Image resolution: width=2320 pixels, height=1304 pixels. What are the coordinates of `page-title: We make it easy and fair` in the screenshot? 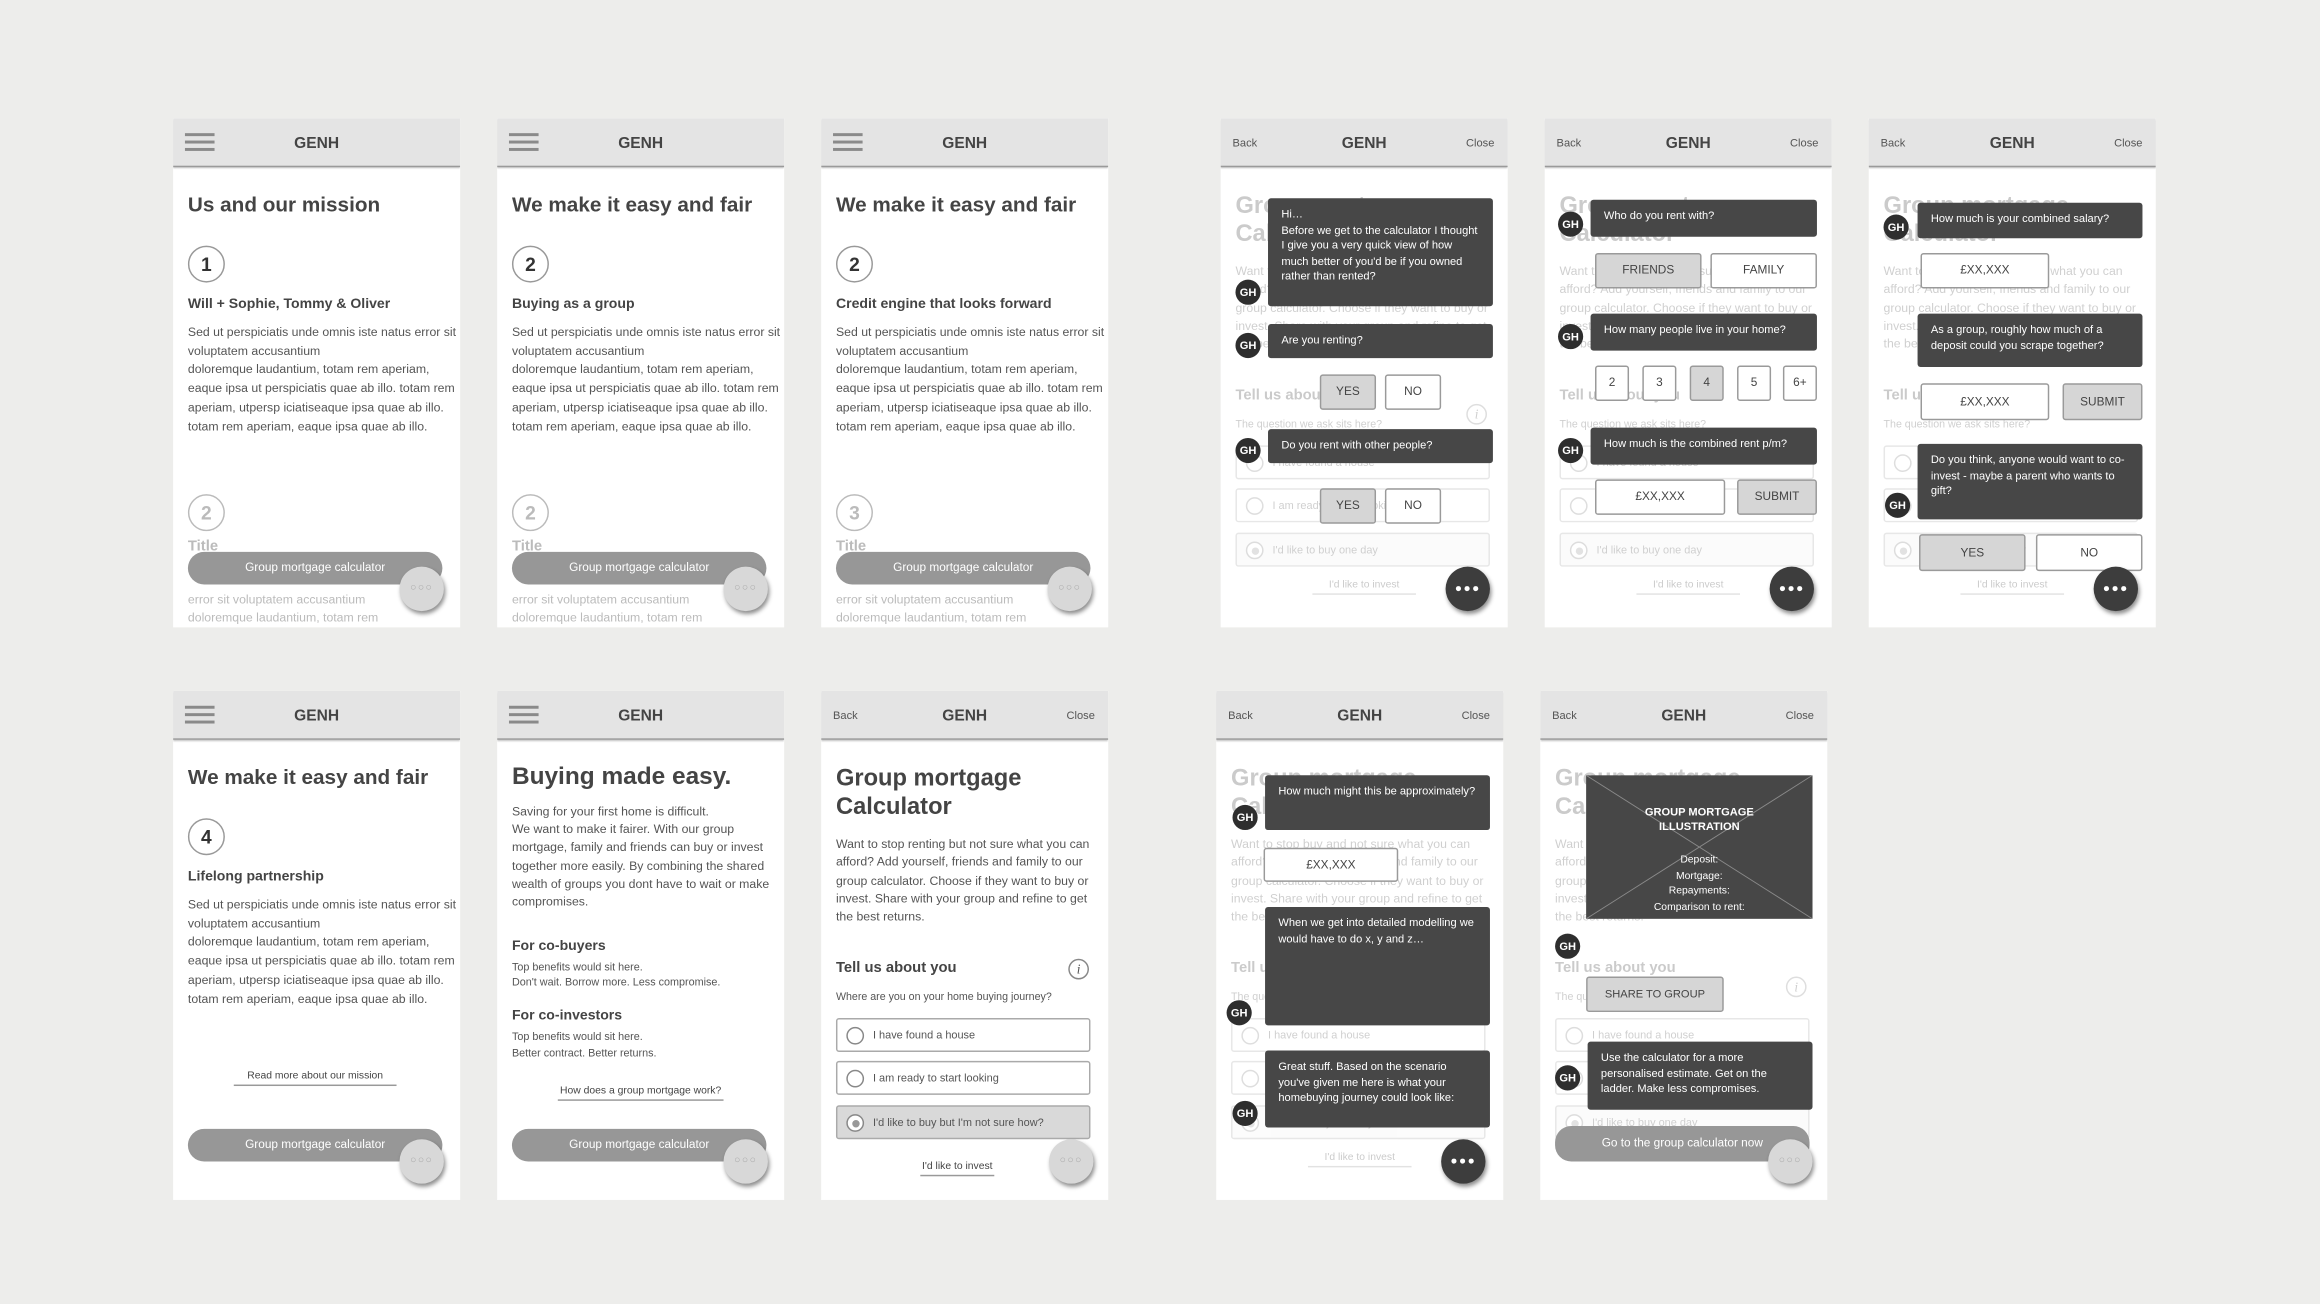 It's located at (308, 776).